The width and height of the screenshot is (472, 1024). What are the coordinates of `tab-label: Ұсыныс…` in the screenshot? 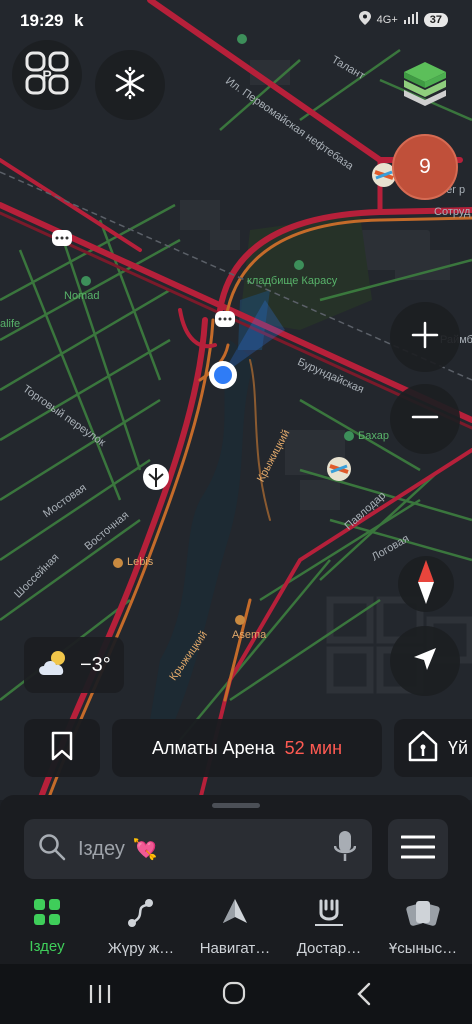 It's located at (423, 948).